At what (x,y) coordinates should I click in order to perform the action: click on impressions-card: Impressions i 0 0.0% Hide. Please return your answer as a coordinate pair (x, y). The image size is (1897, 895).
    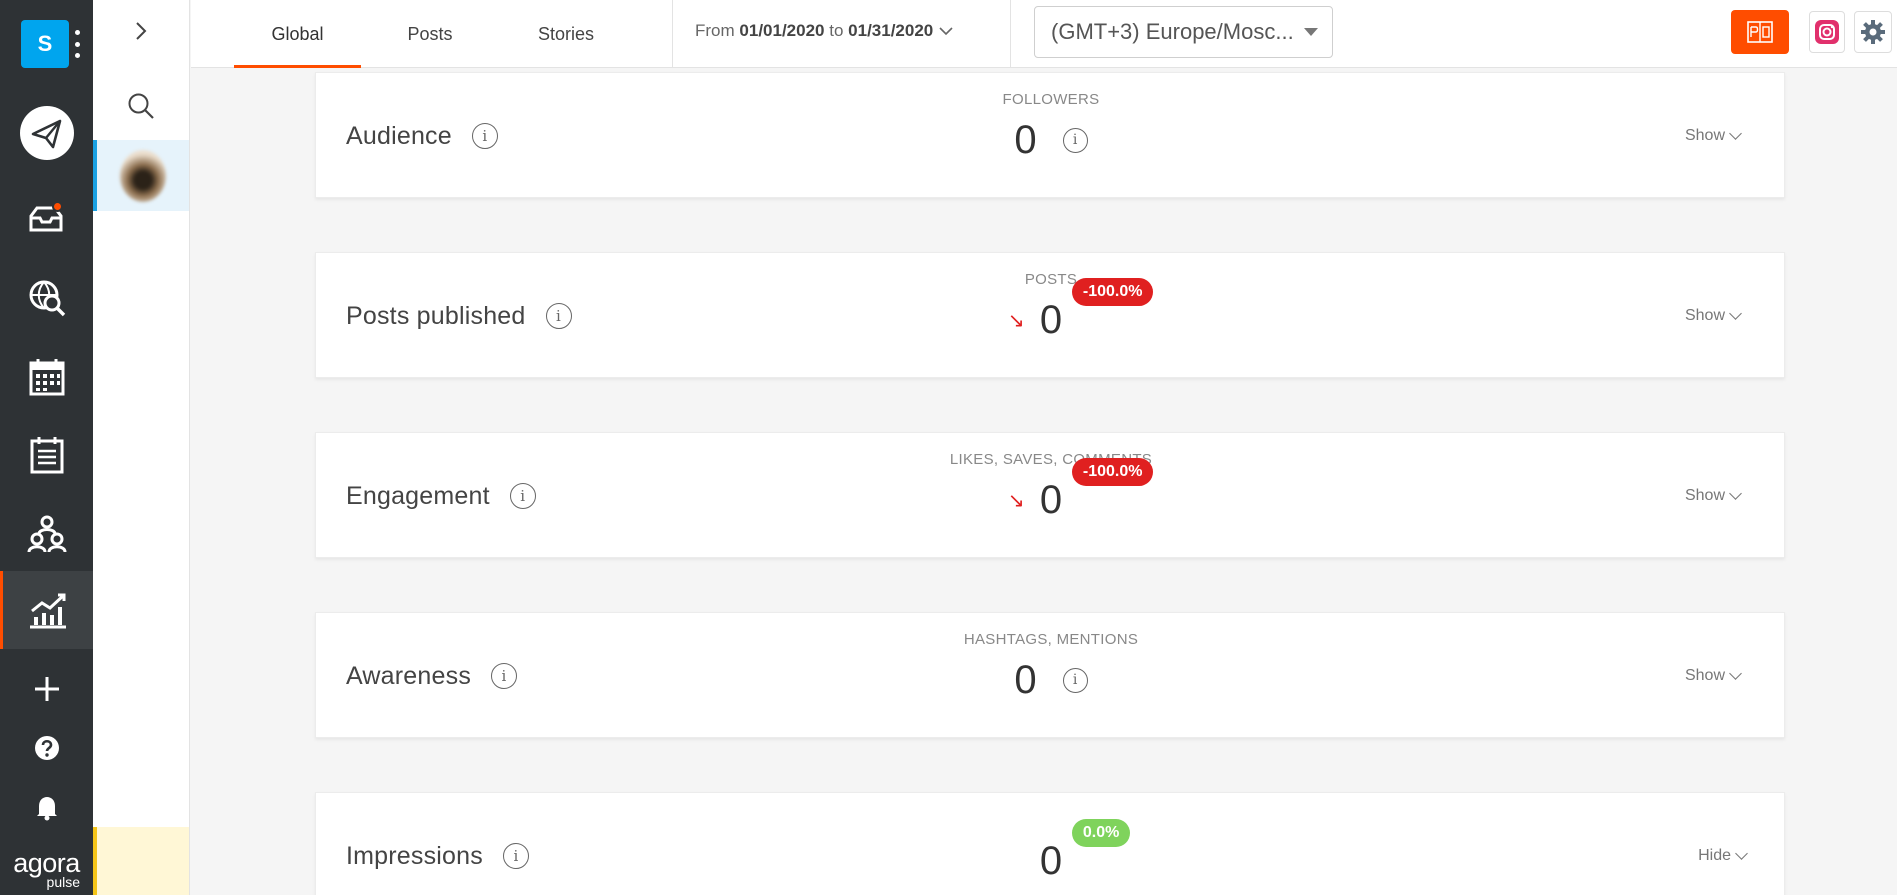
    Looking at the image, I should click on (1050, 843).